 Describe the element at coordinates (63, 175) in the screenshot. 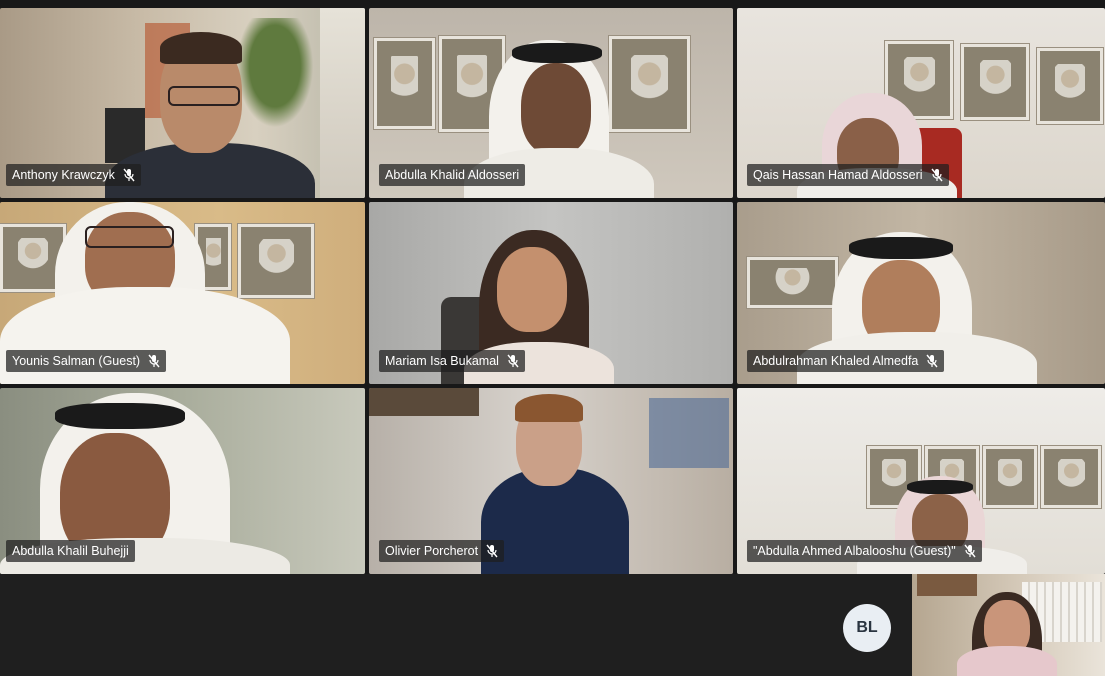

I see `participant-name: Anthony Krawczyk` at that location.